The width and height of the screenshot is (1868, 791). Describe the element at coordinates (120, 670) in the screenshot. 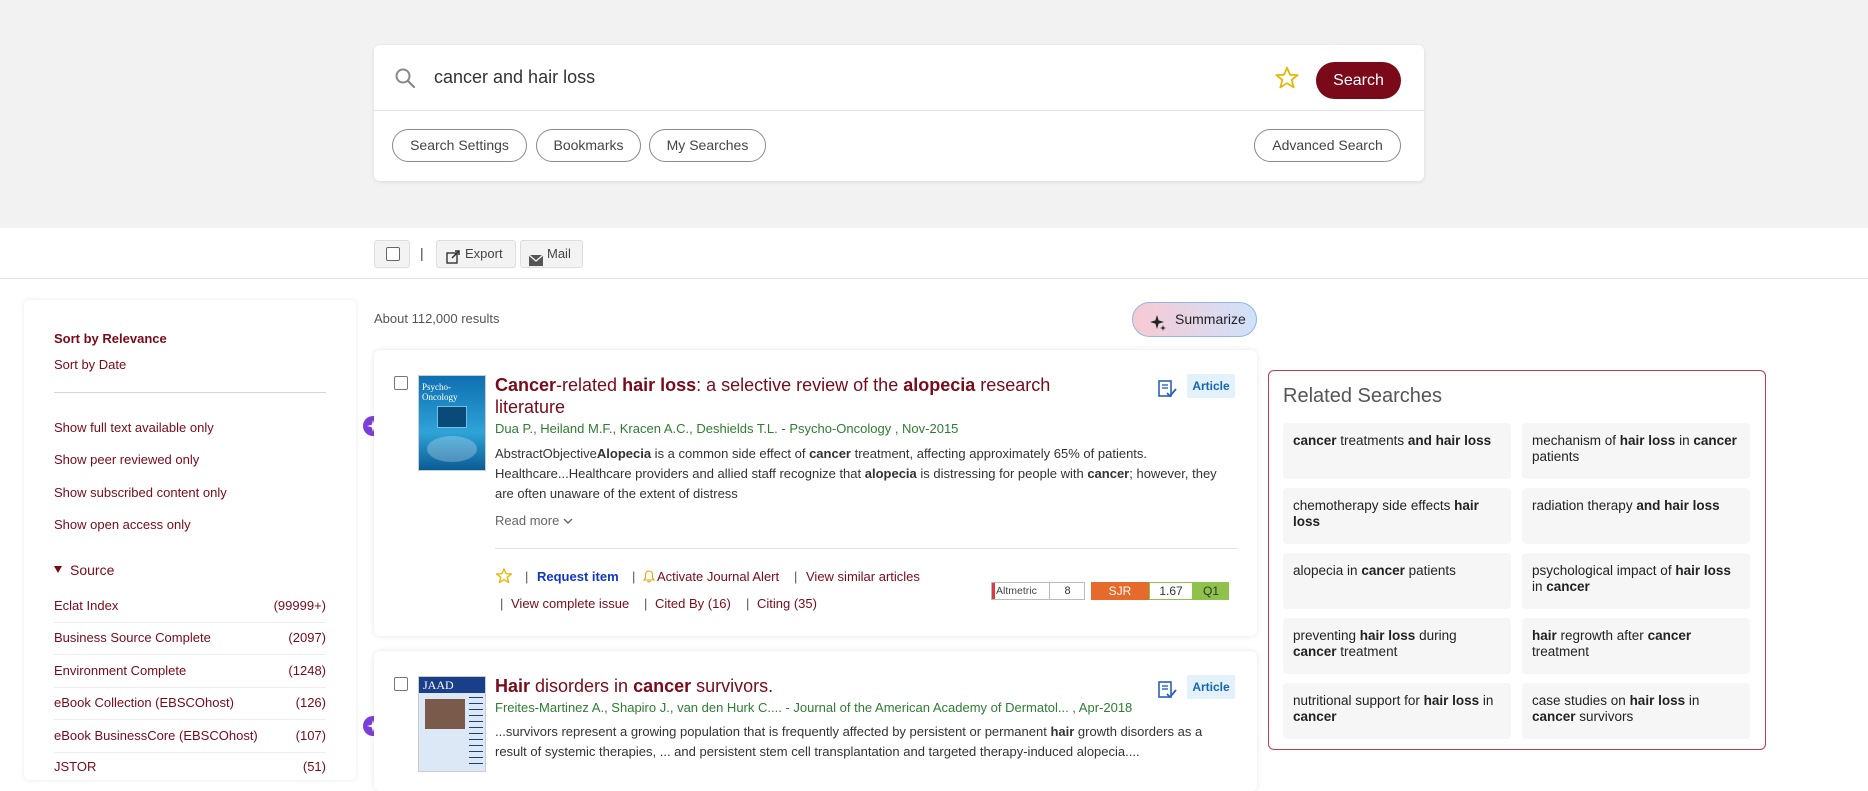

I see `source-name: Environment Complete` at that location.